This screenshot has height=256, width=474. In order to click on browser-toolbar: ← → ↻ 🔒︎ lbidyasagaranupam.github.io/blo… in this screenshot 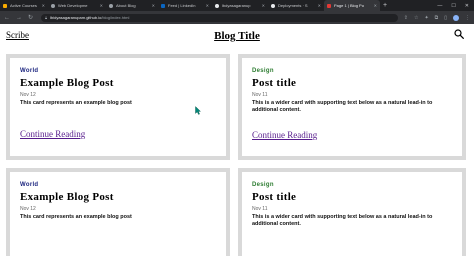, I will do `click(237, 17)`.